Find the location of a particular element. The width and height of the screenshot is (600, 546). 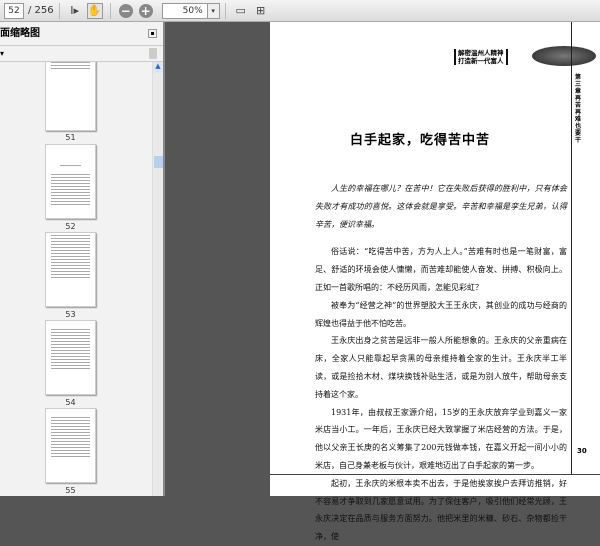

page-total: / 256 is located at coordinates (41, 10).